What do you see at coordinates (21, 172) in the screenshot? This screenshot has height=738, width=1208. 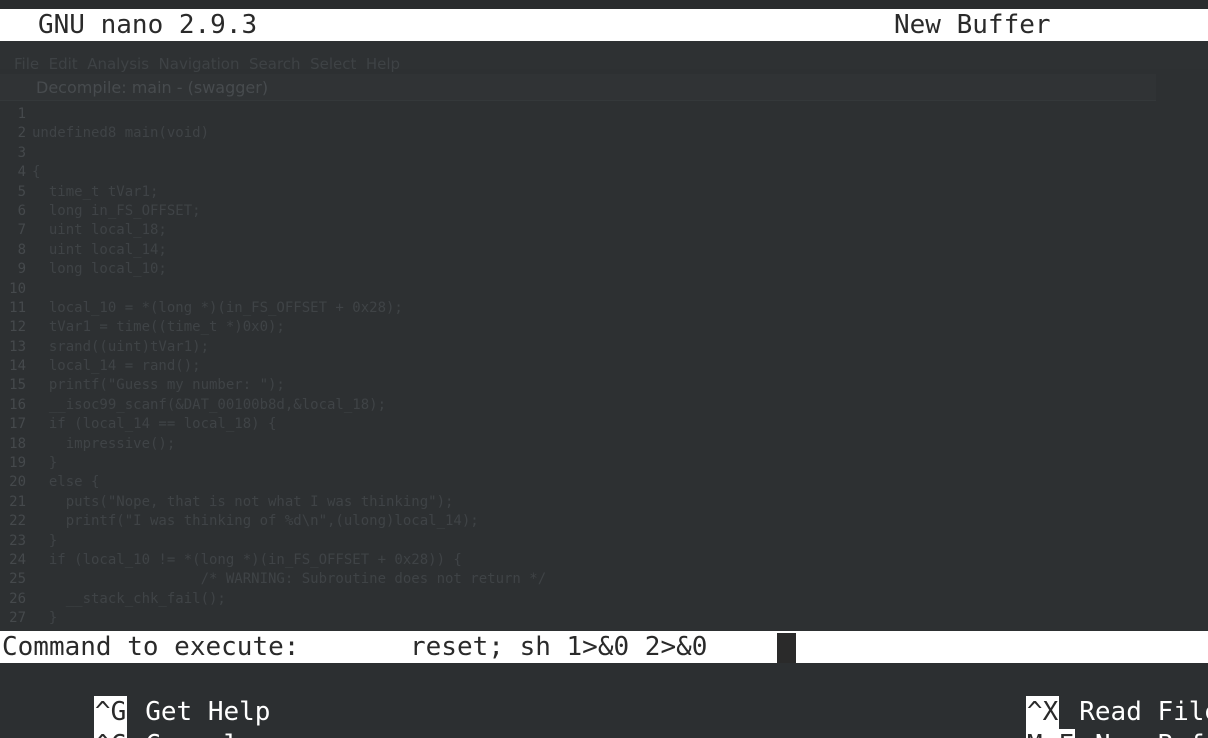 I see `line-number: 4` at bounding box center [21, 172].